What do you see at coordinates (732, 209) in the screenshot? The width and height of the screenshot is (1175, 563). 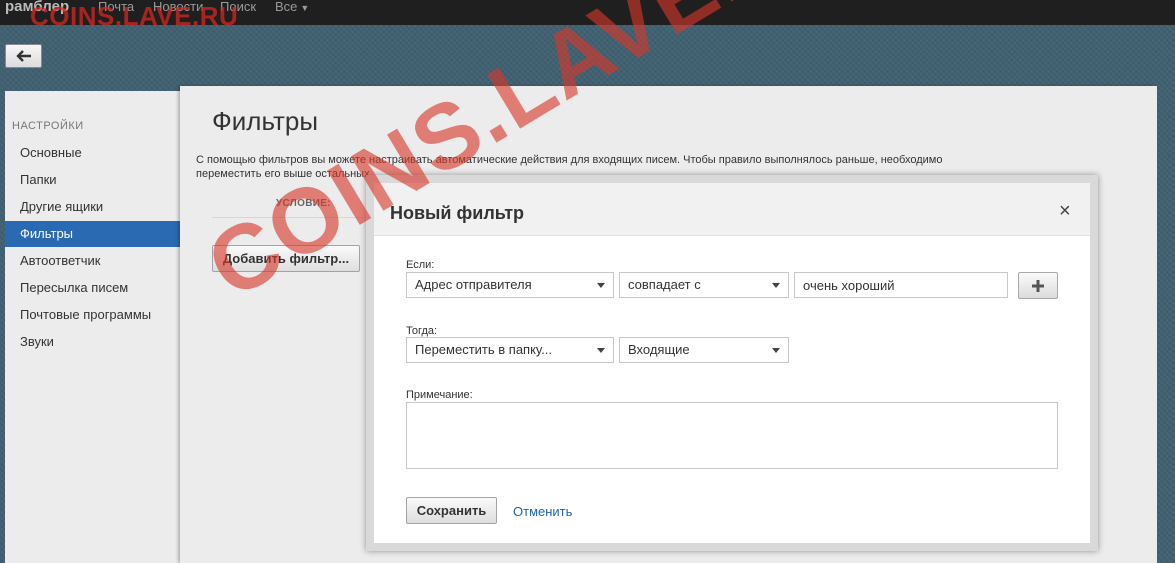 I see `dialog-header: Новый фильтр ×` at bounding box center [732, 209].